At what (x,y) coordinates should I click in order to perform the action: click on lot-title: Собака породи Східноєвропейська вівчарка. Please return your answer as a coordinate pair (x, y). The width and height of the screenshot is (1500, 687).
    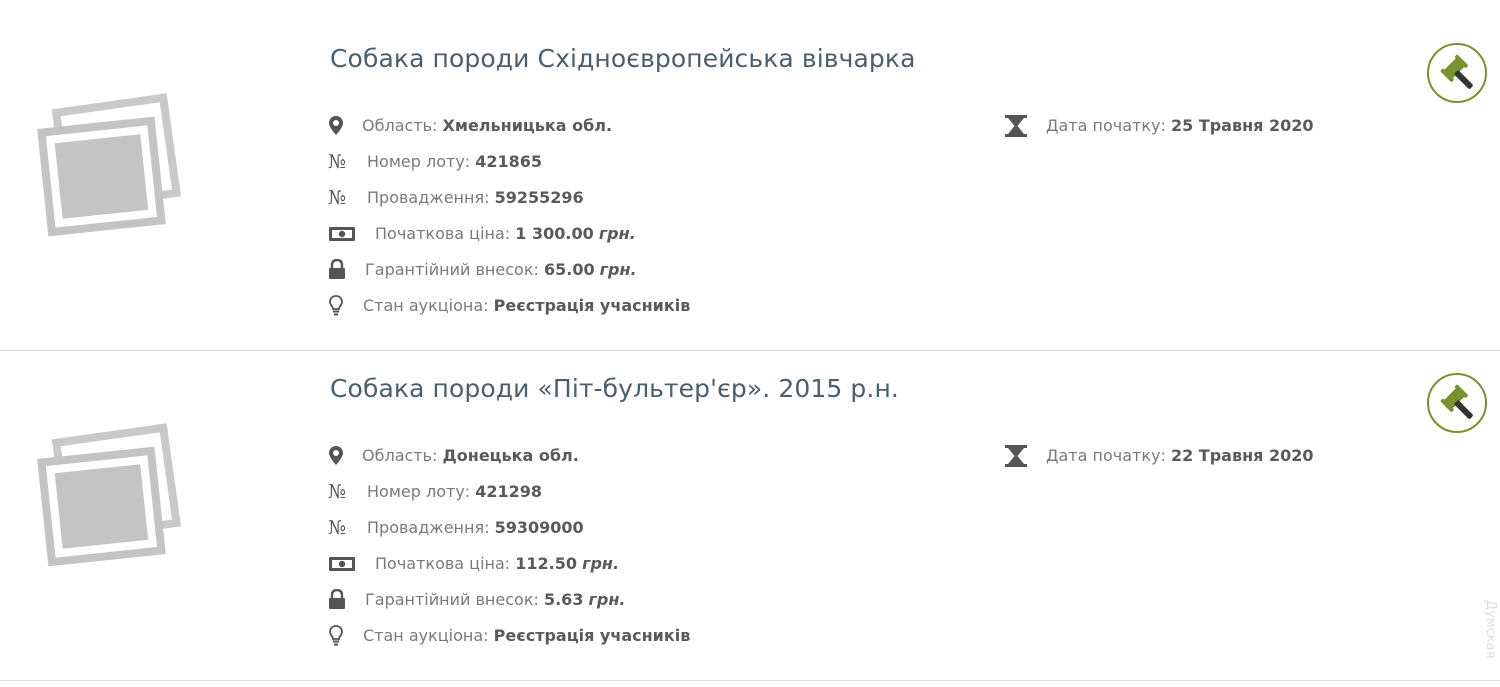
    Looking at the image, I should click on (623, 58).